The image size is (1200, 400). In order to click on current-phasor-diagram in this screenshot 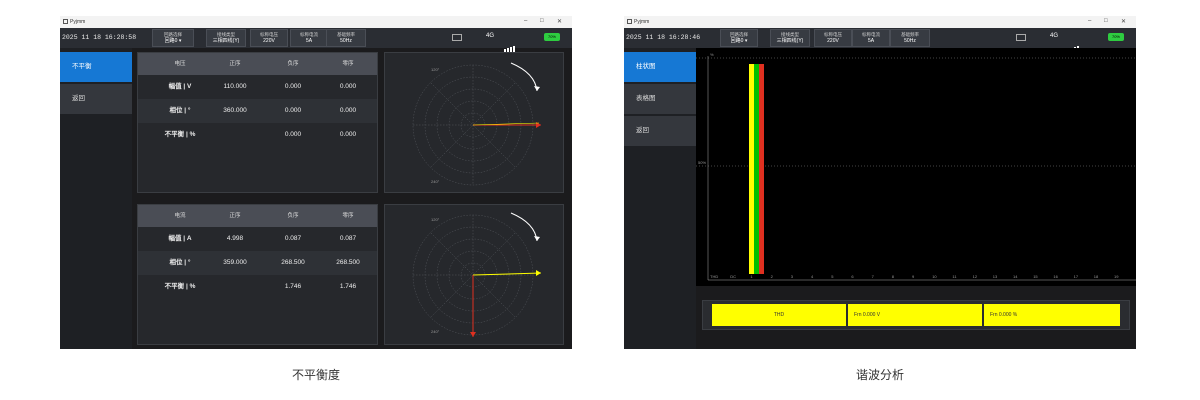, I will do `click(477, 274)`.